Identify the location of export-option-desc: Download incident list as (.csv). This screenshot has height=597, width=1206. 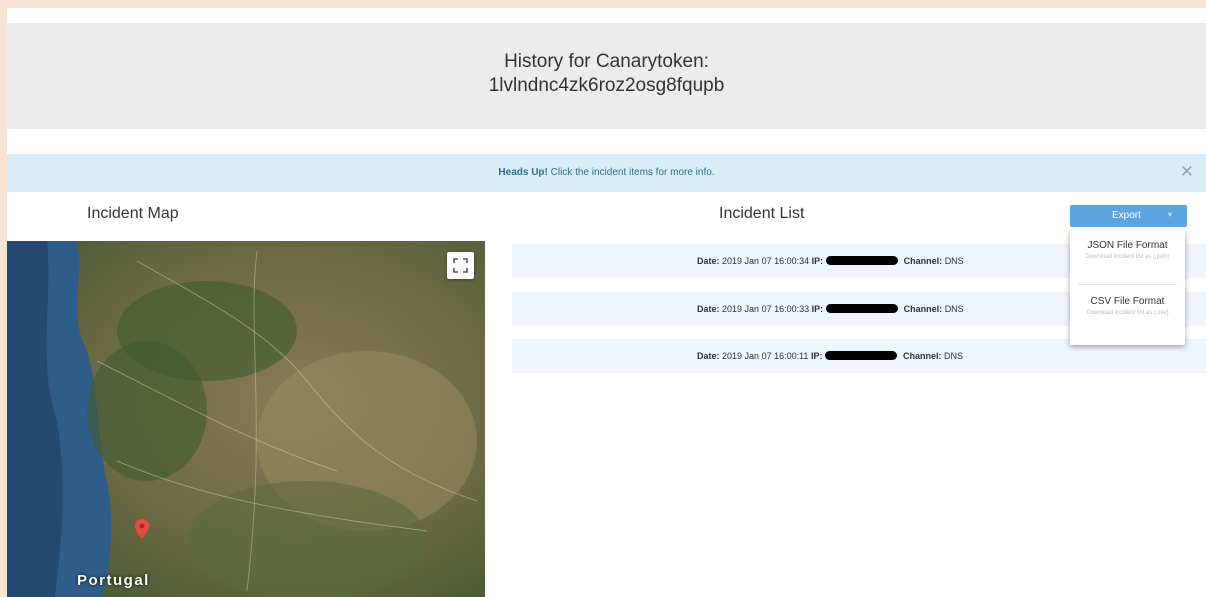
(1127, 313).